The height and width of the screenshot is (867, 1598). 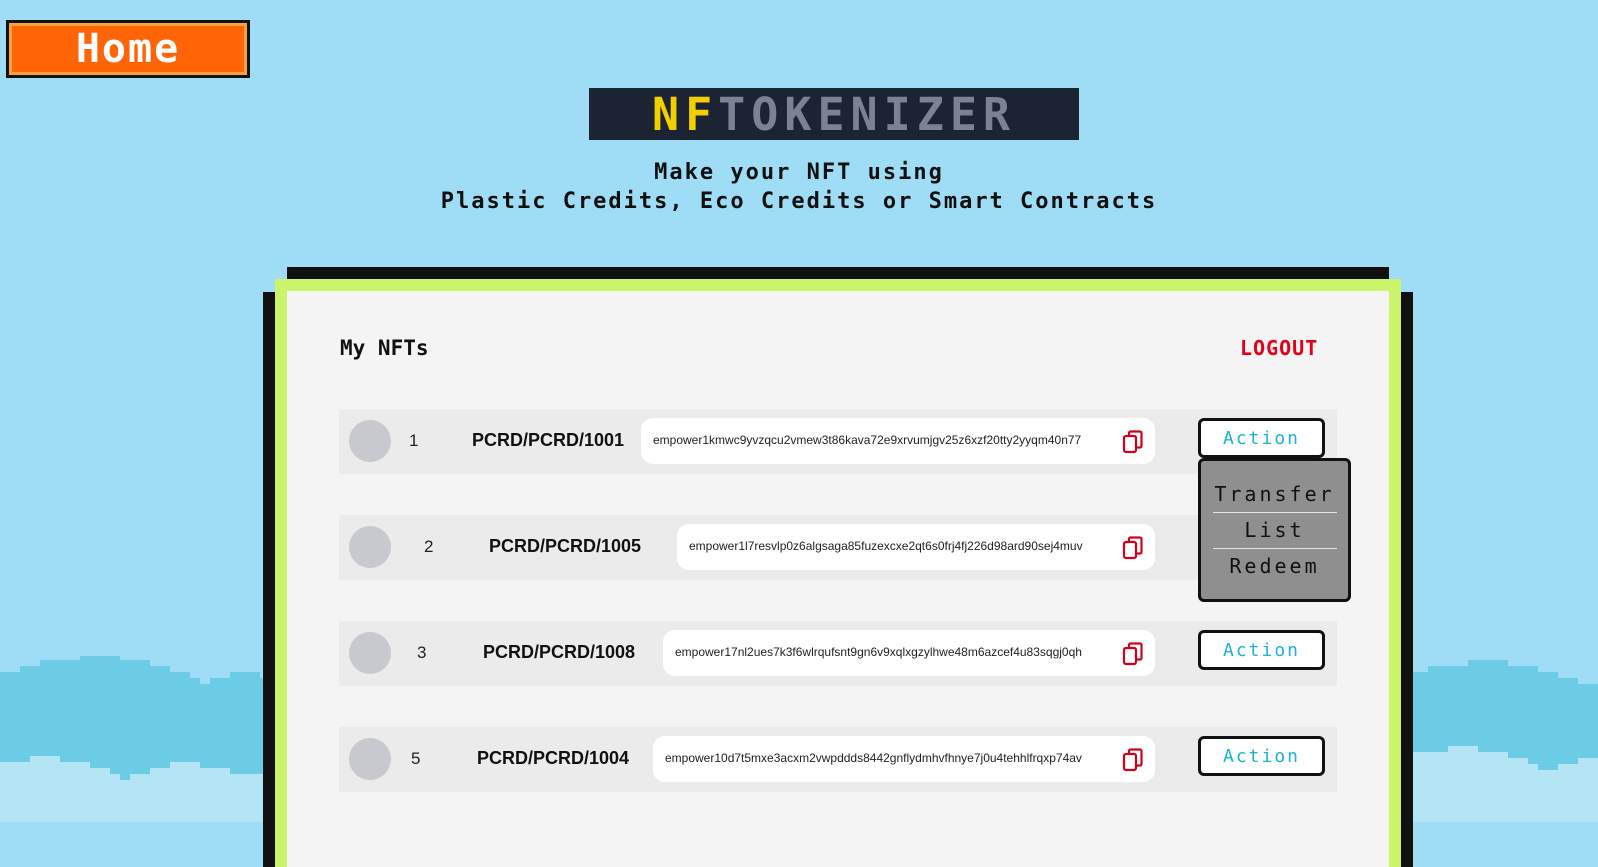 I want to click on logout-button: LOGOUT, so click(x=1279, y=348).